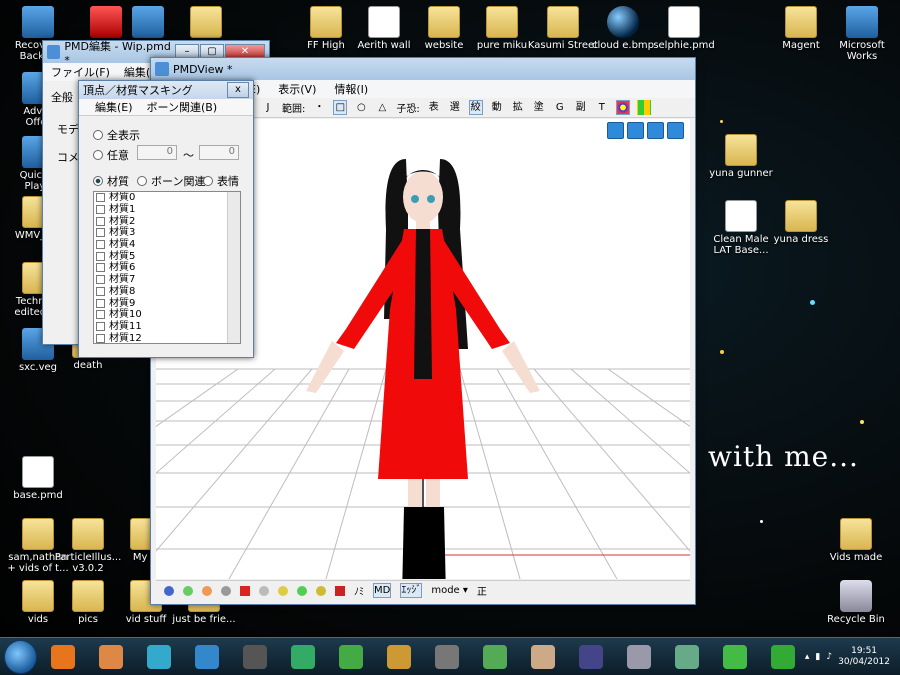 The width and height of the screenshot is (900, 675). I want to click on desktop-icon: Recycle Bin, so click(856, 602).